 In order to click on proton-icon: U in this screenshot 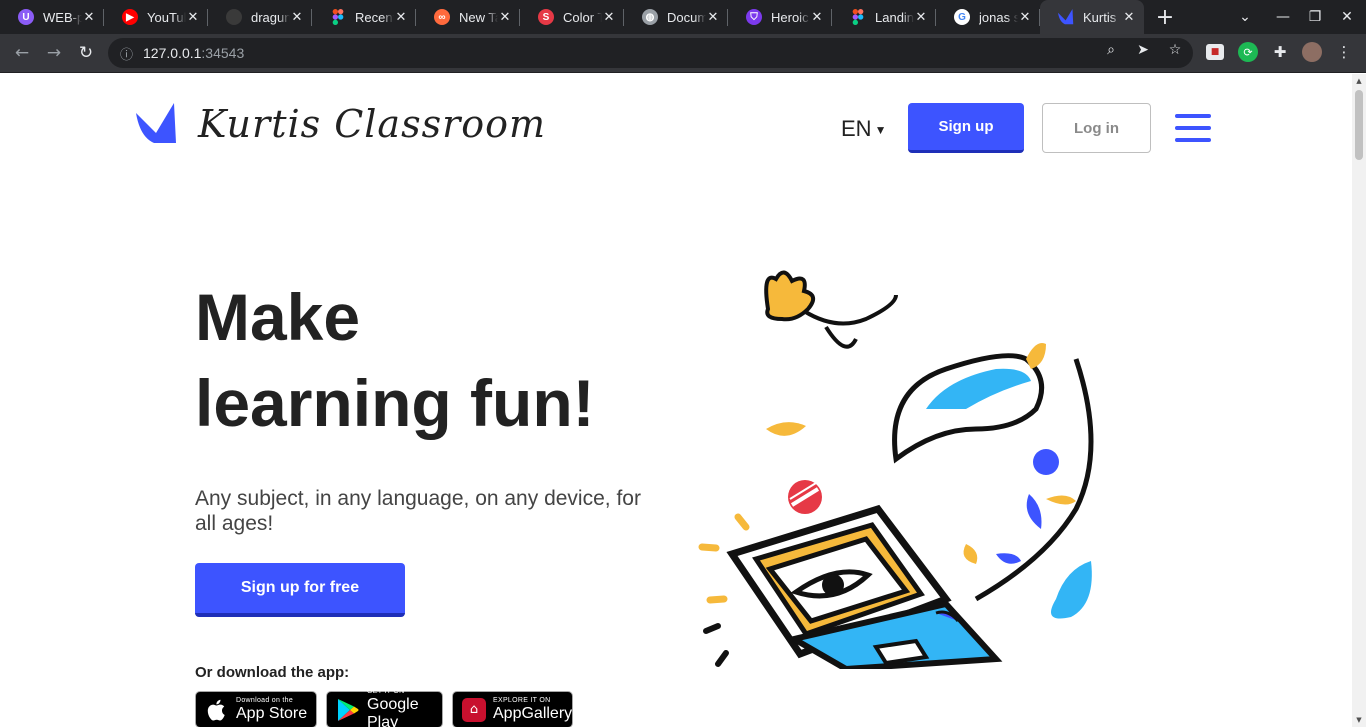, I will do `click(26, 17)`.